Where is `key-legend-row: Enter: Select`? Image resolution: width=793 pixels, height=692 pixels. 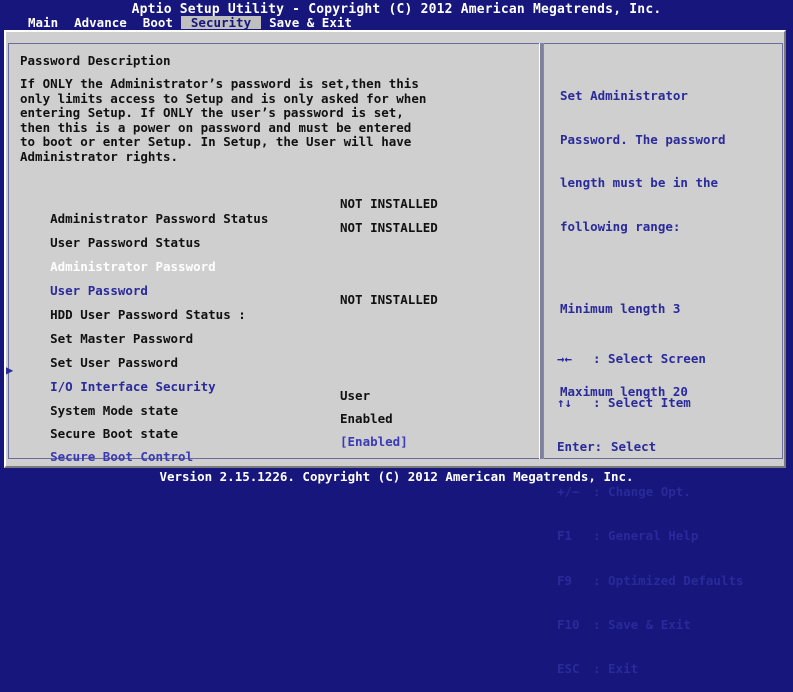
key-legend-row: Enter: Select is located at coordinates (669, 447).